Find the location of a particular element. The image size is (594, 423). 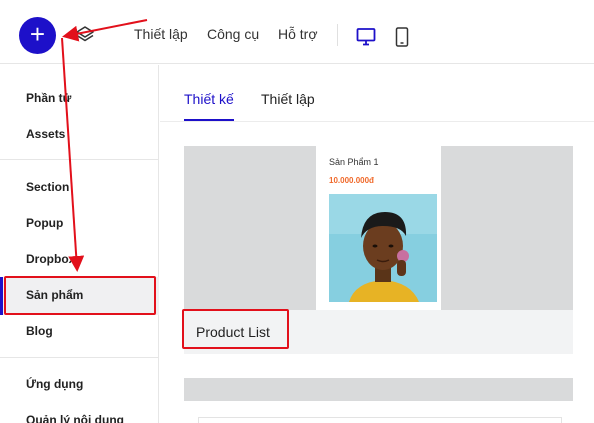

preview-placeholder-right is located at coordinates (507, 228).